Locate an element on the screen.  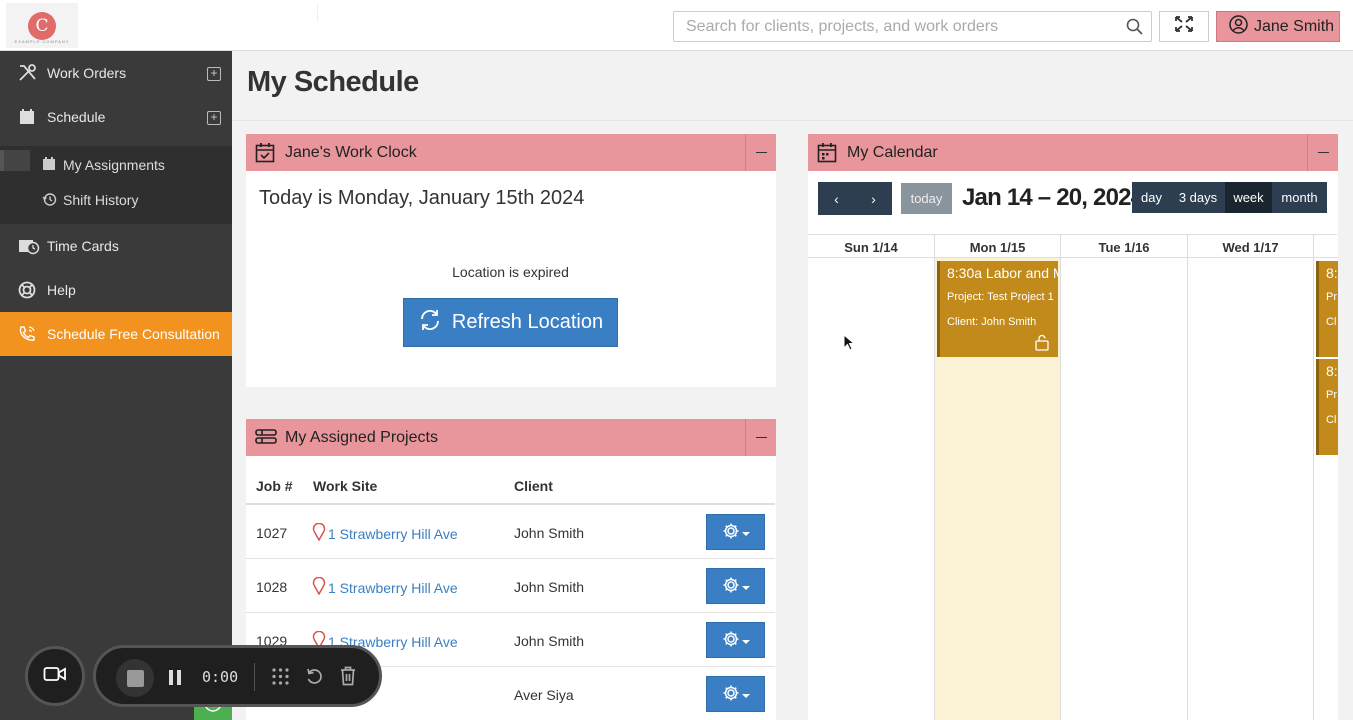
panel-title: My Assigned Projects is located at coordinates (361, 437).